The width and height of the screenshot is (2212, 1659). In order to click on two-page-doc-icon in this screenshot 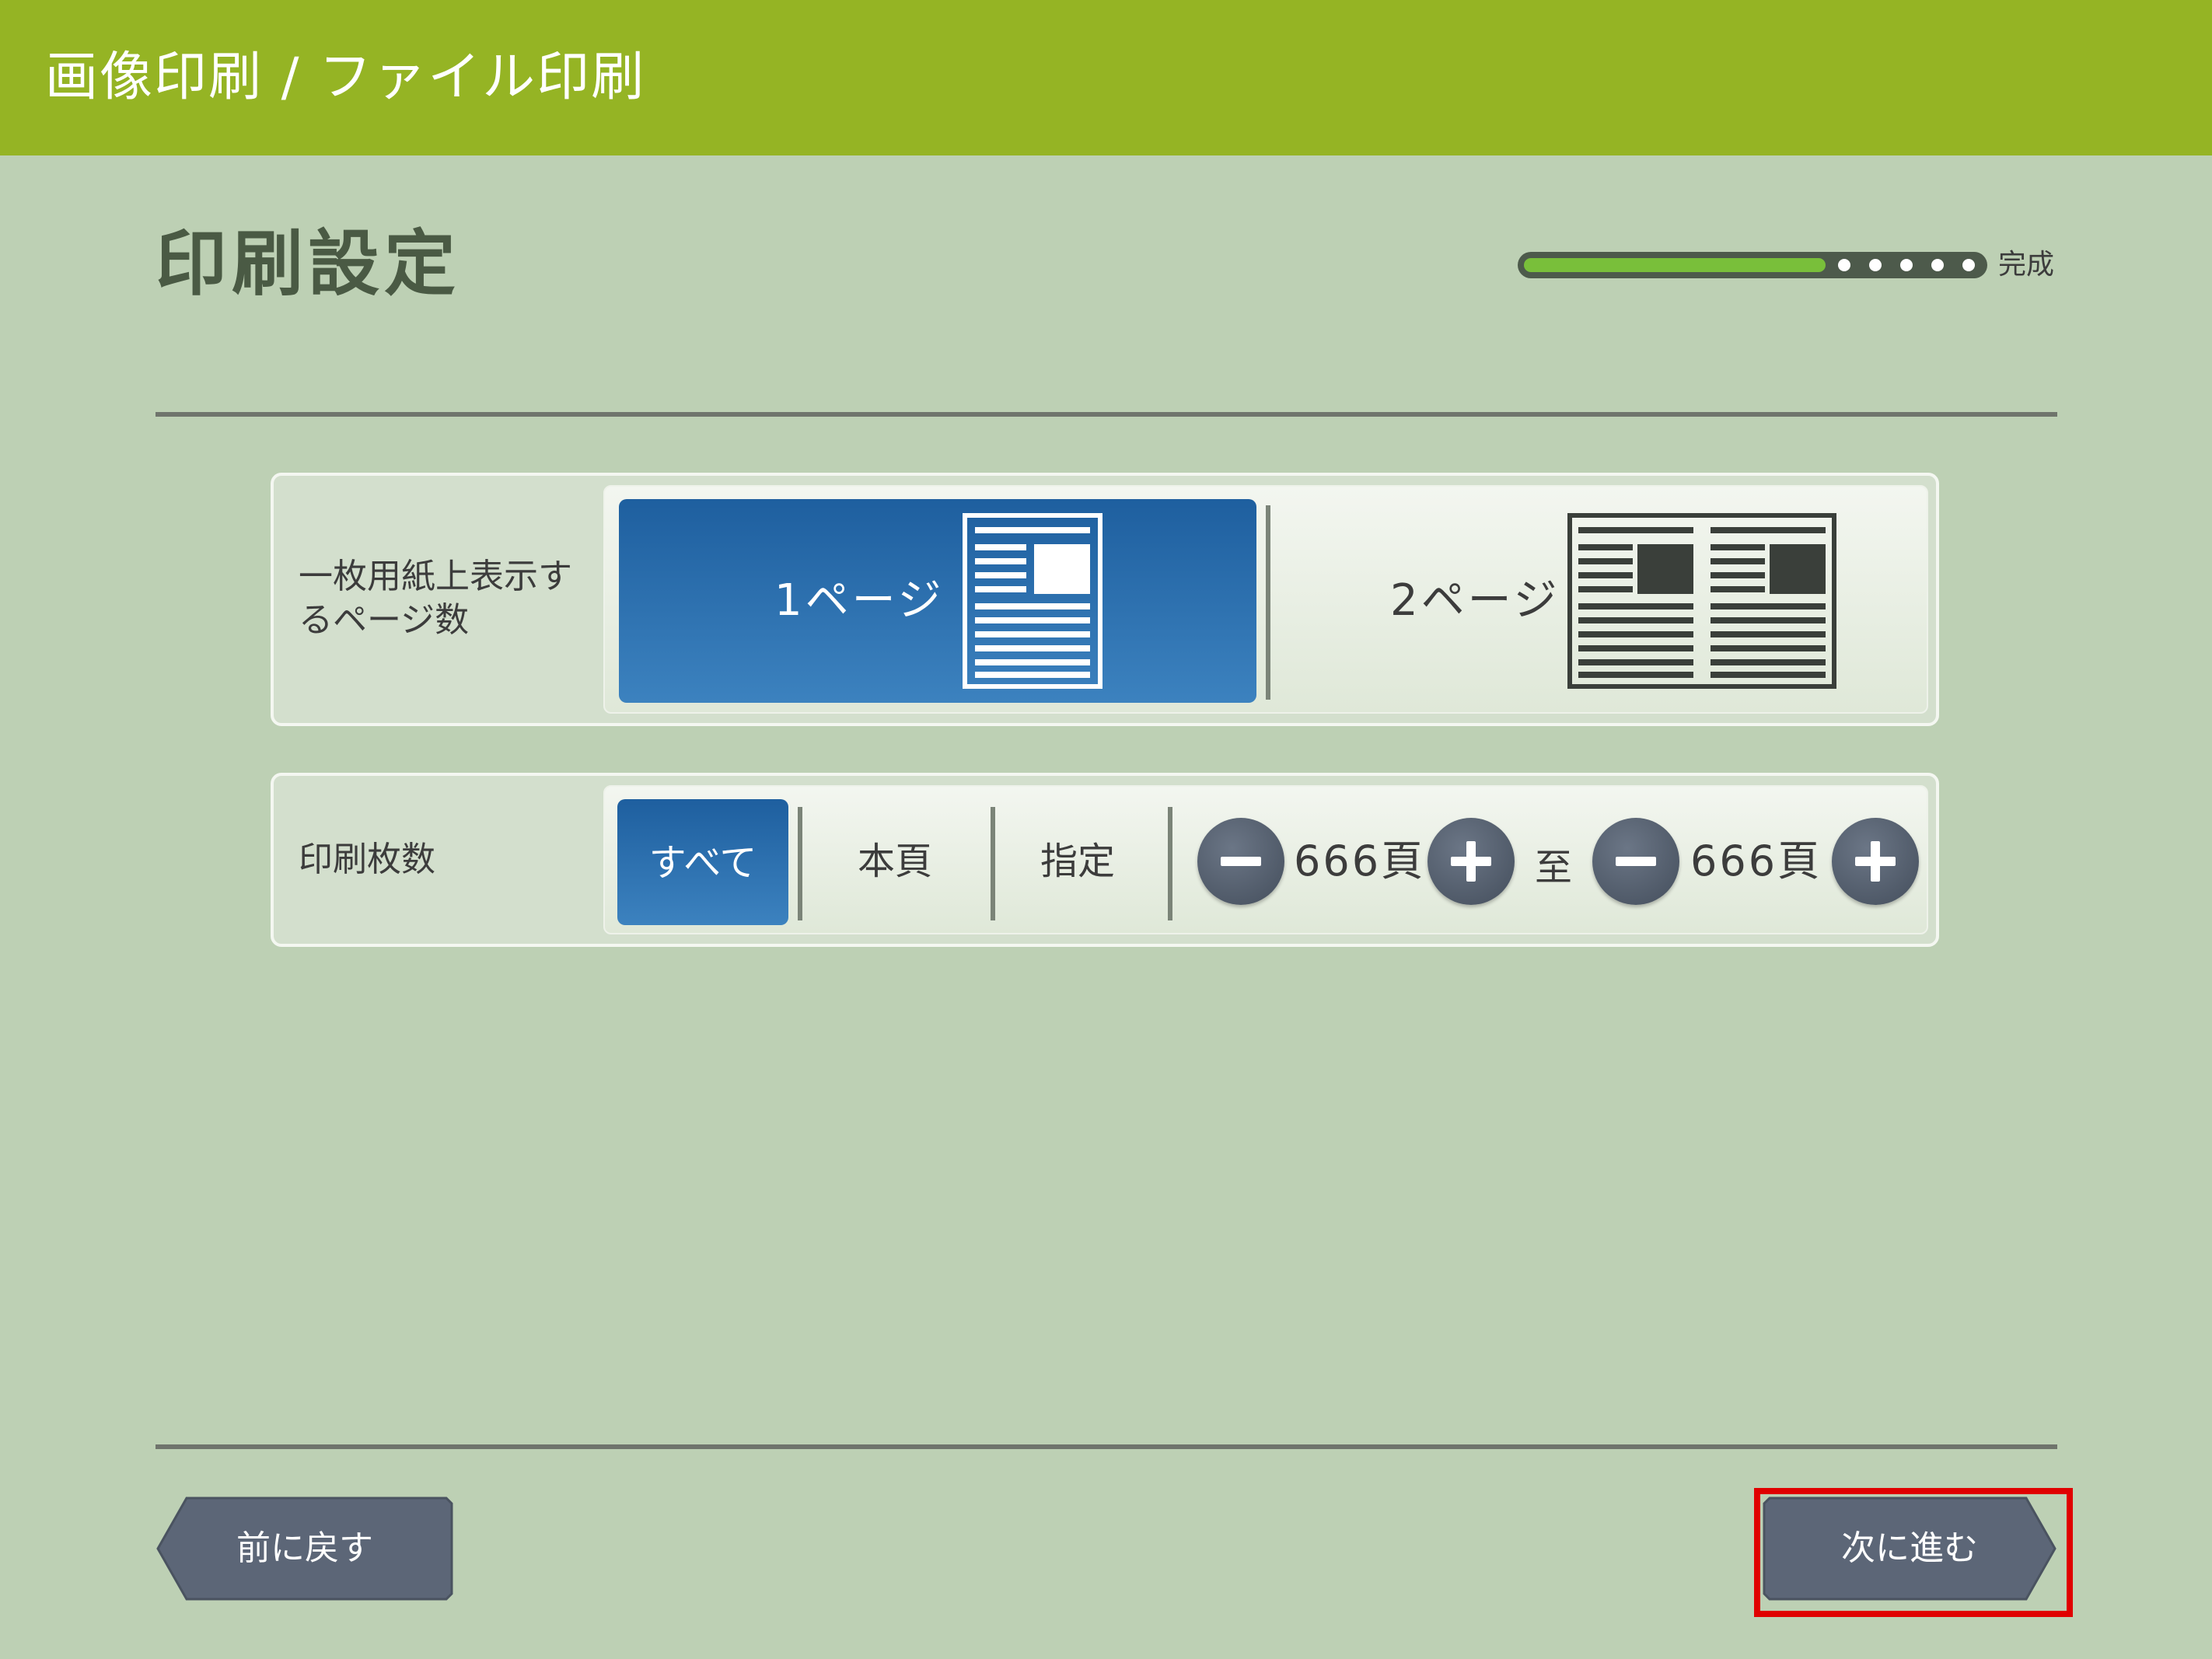, I will do `click(1701, 601)`.